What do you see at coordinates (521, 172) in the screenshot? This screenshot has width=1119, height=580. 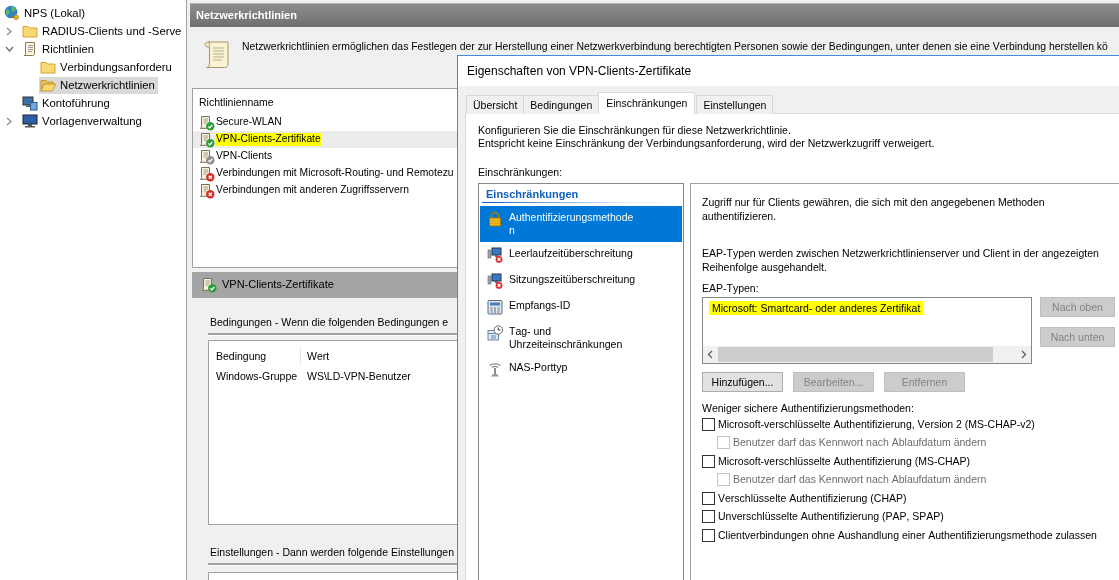 I see `field-label: Einschränkungen:` at bounding box center [521, 172].